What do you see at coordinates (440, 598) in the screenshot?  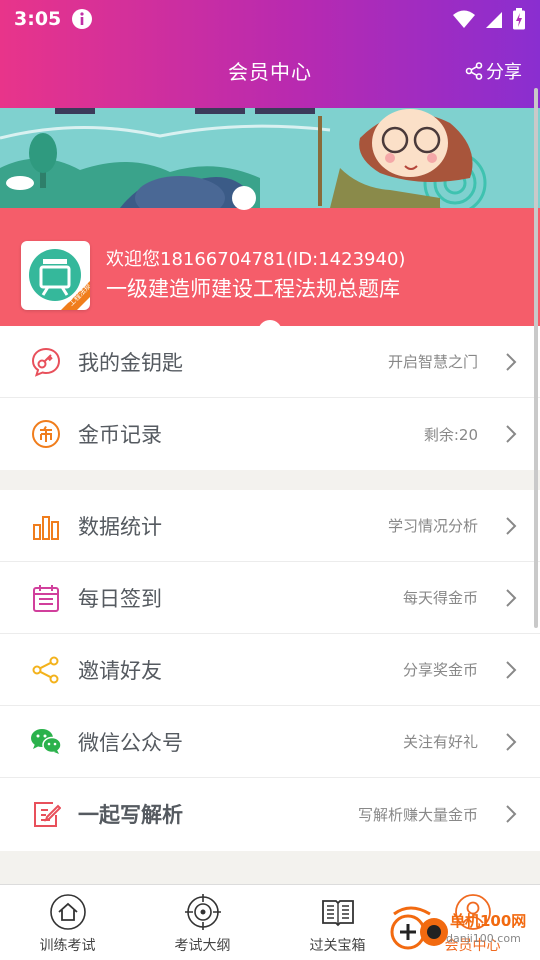 I see `menu-hint: 每天得金币` at bounding box center [440, 598].